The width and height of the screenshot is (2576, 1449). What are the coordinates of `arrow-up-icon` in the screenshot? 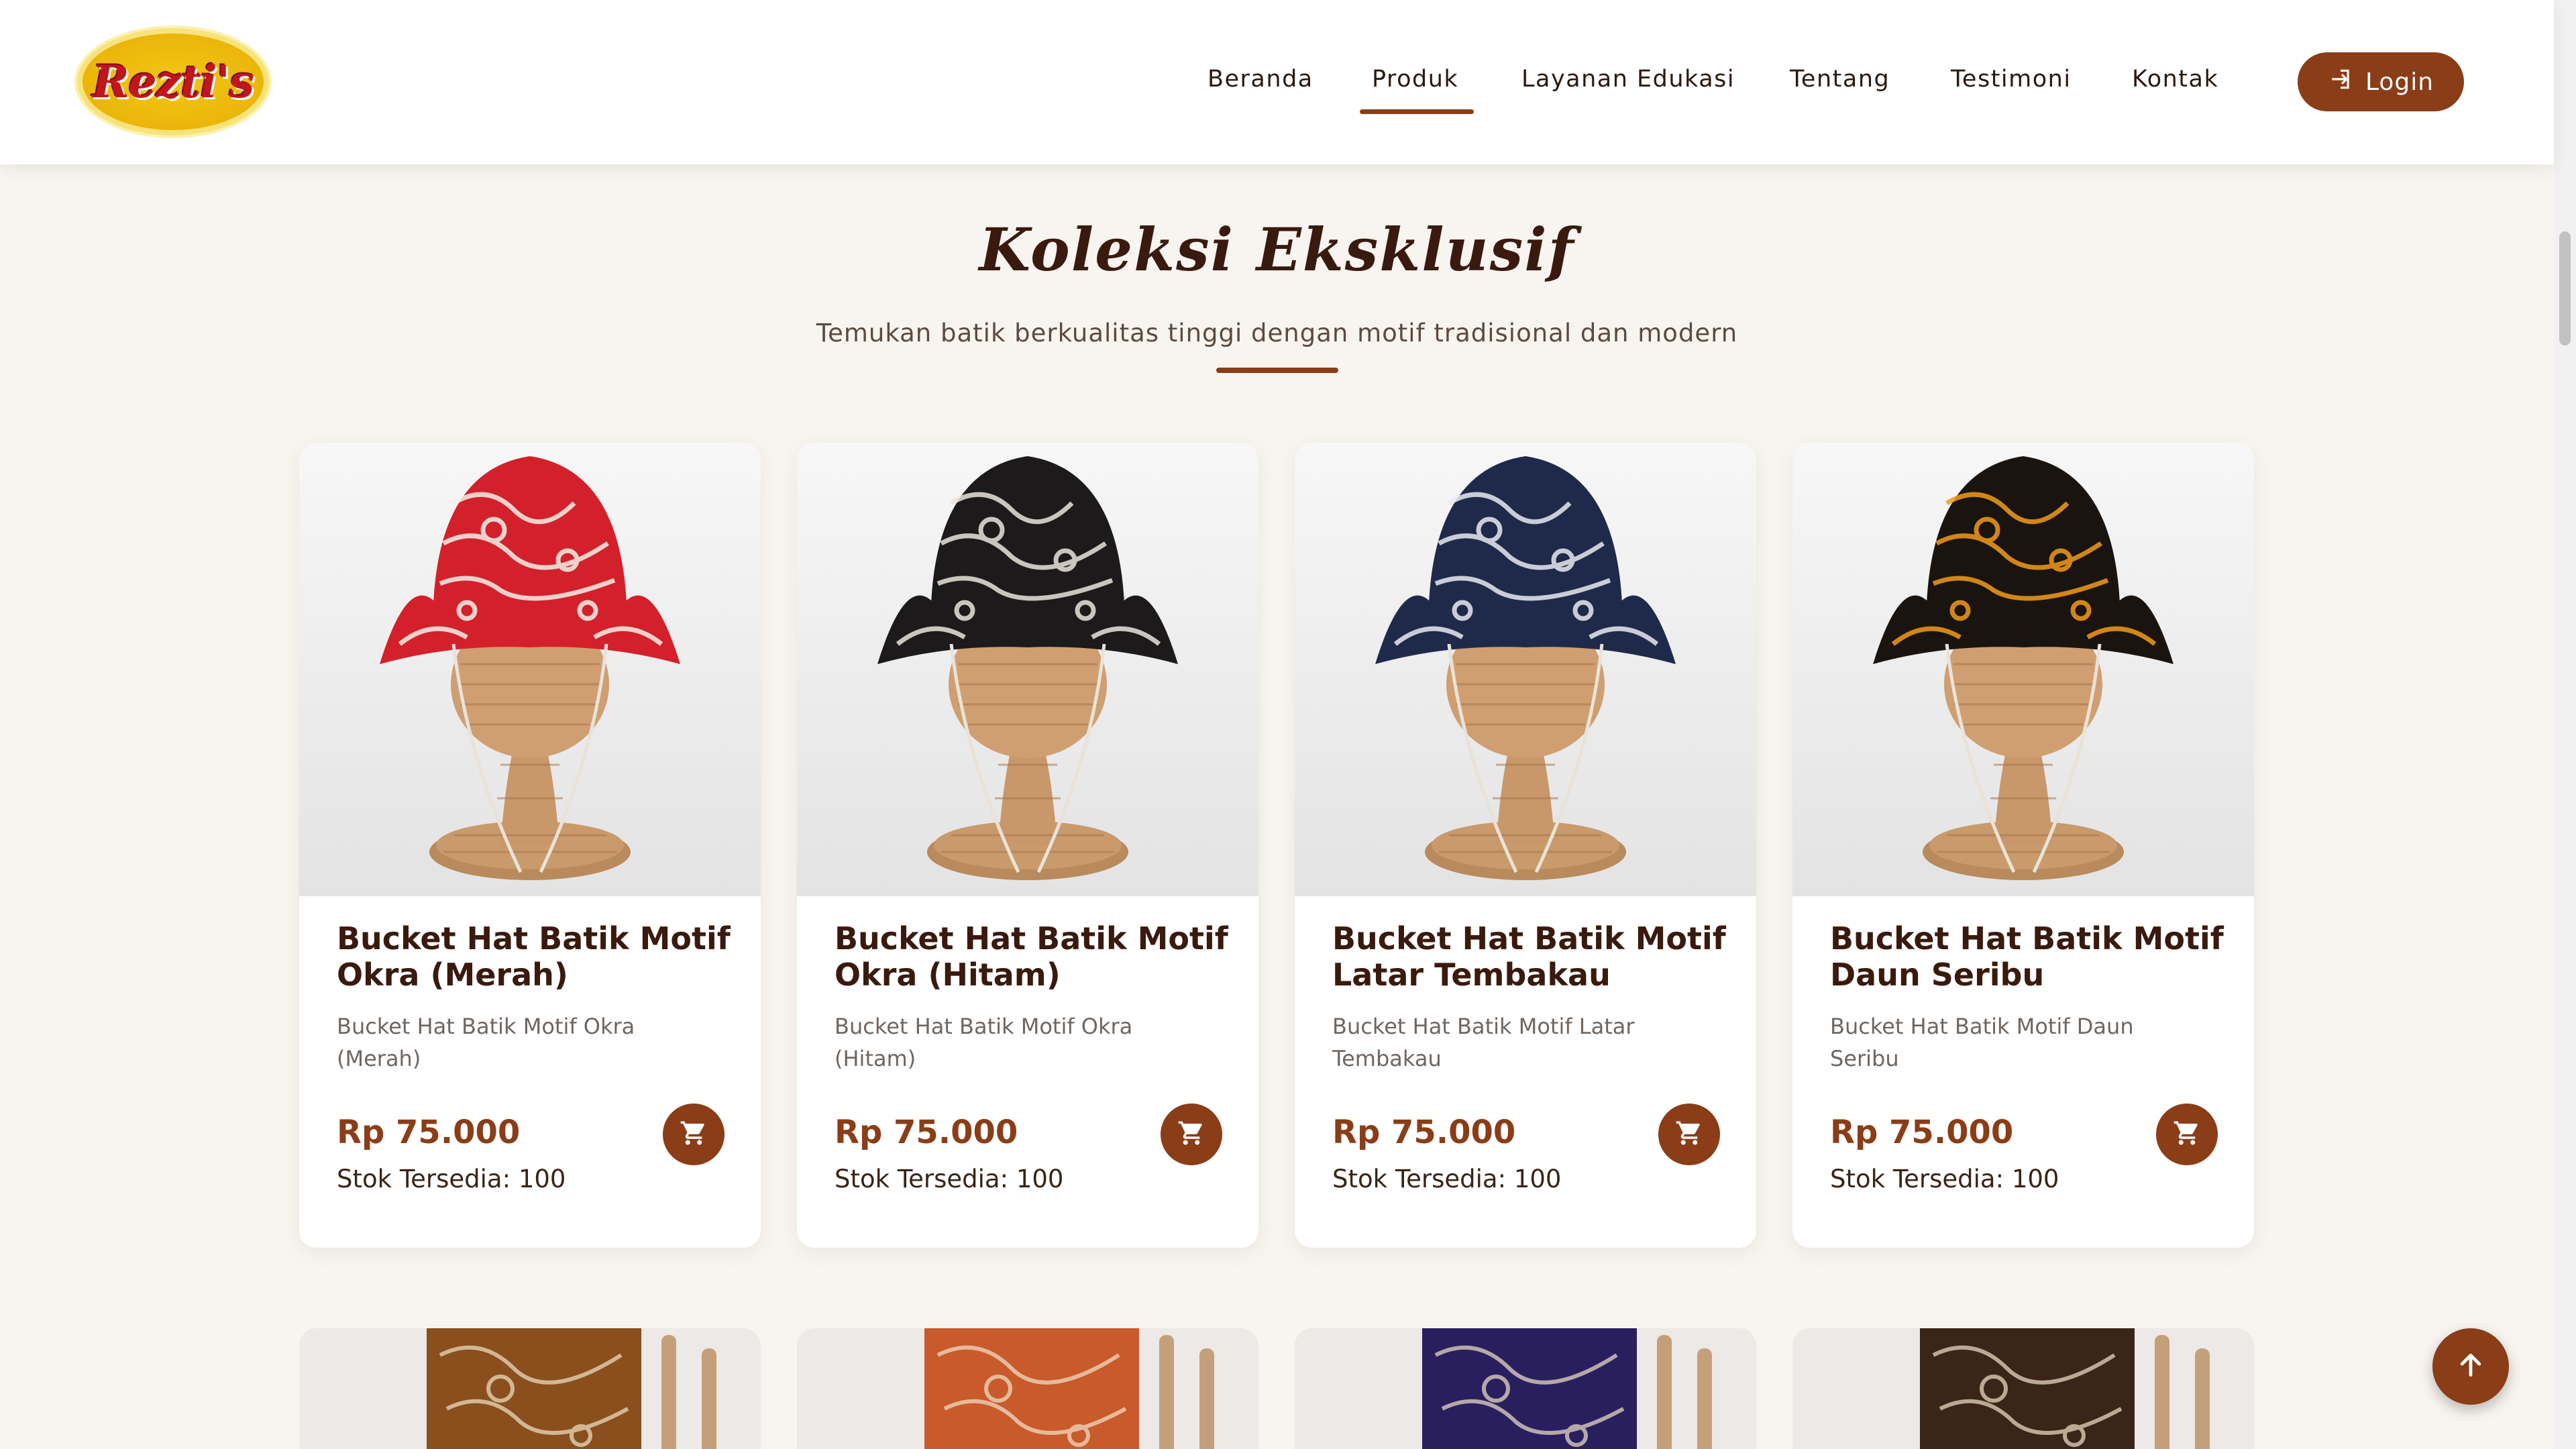 It's located at (2470, 1366).